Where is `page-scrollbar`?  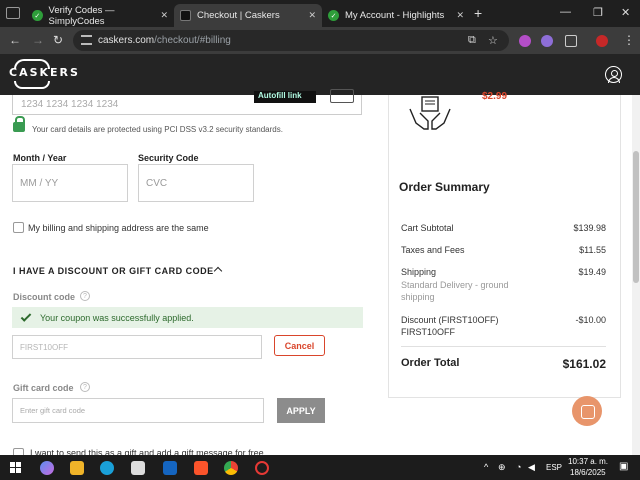 page-scrollbar is located at coordinates (636, 275).